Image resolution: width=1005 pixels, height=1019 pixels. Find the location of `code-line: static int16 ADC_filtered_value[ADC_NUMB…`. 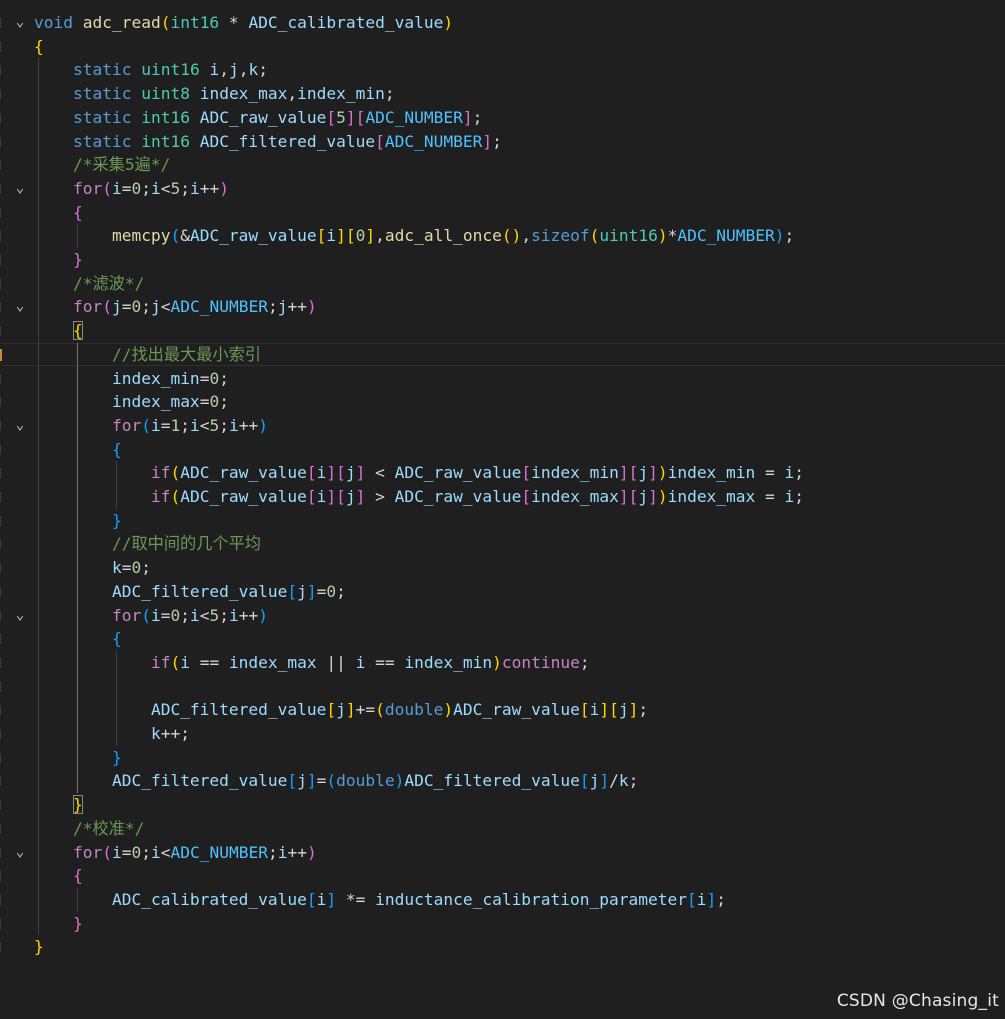

code-line: static int16 ADC_filtered_value[ADC_NUMB… is located at coordinates (502, 142).